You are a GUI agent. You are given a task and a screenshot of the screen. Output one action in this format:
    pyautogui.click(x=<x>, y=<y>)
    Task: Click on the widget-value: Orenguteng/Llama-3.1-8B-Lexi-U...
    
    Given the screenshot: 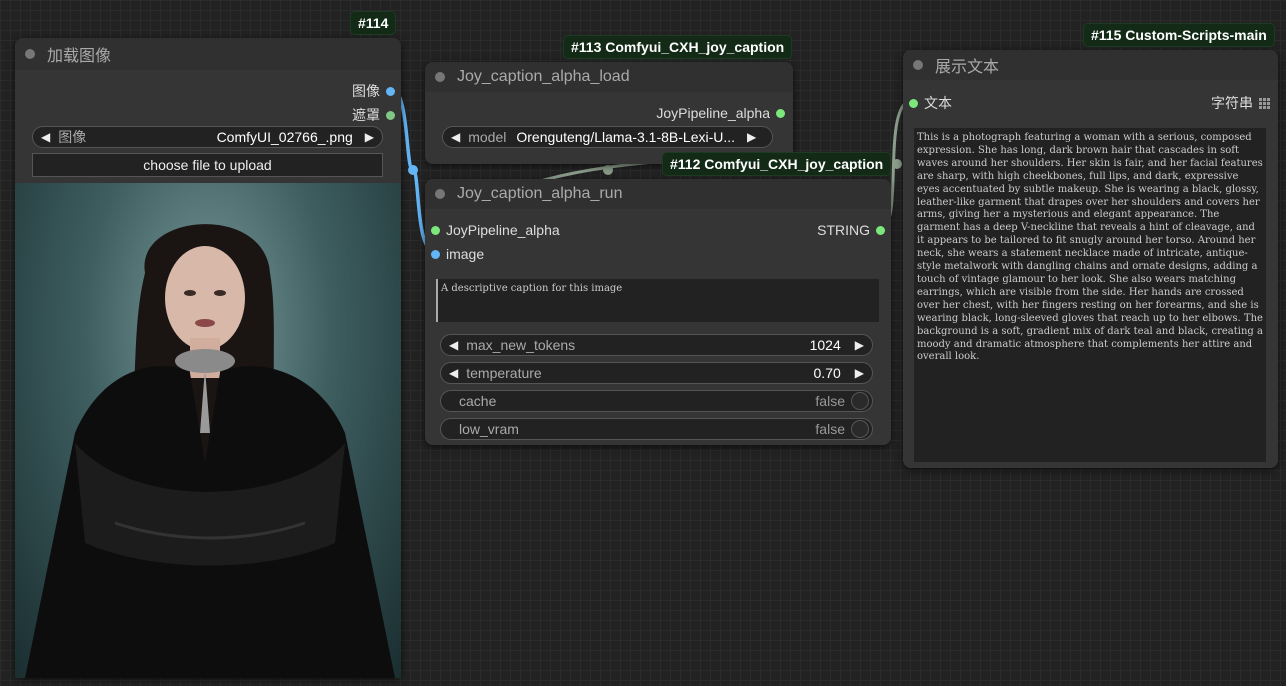 What is the action you would take?
    pyautogui.click(x=626, y=137)
    